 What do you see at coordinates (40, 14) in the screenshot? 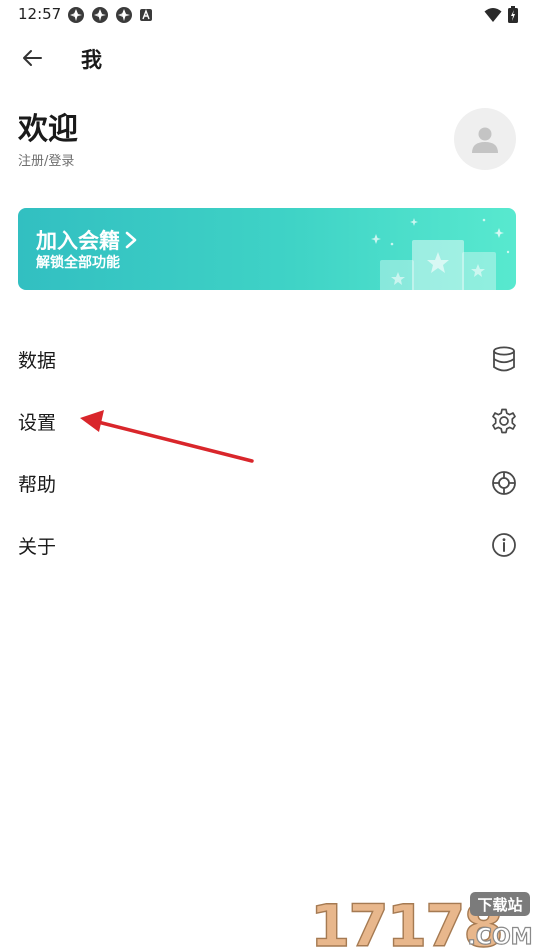
I see `status-time: 12:57` at bounding box center [40, 14].